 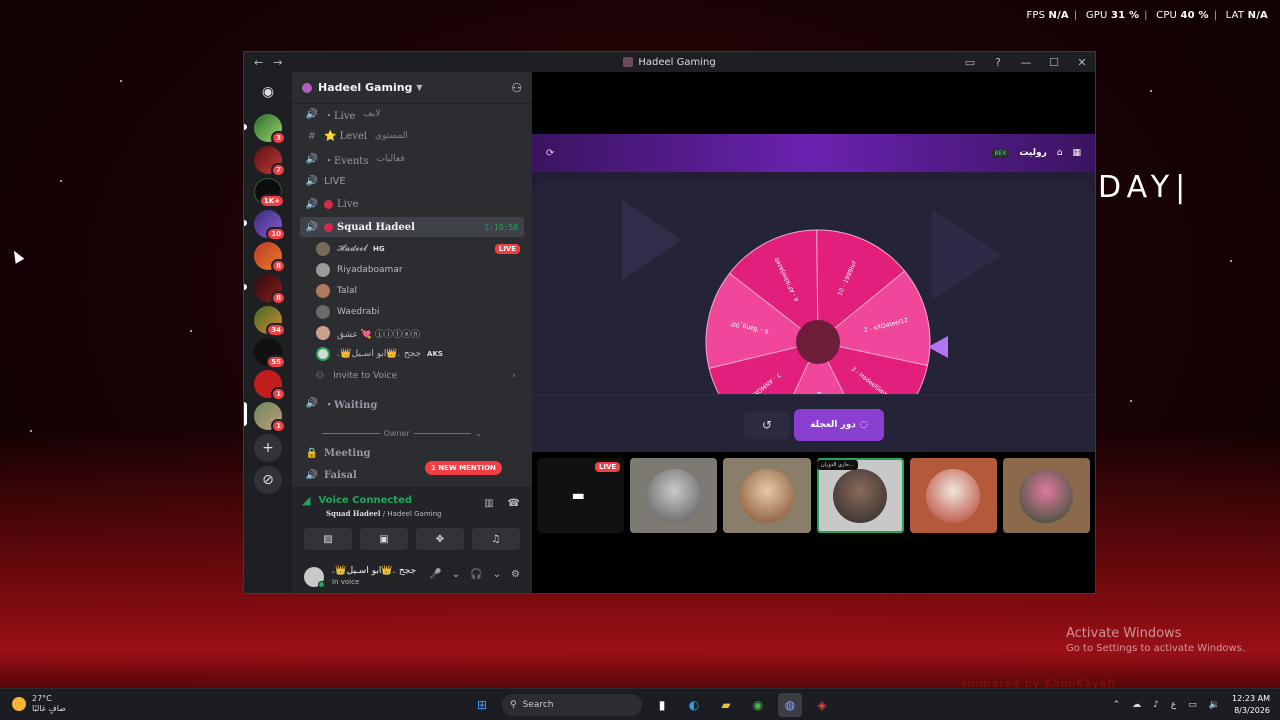 I want to click on channel-squad-hadeel: 🔊 Squad Hadeel 1:19:58, so click(x=412, y=227).